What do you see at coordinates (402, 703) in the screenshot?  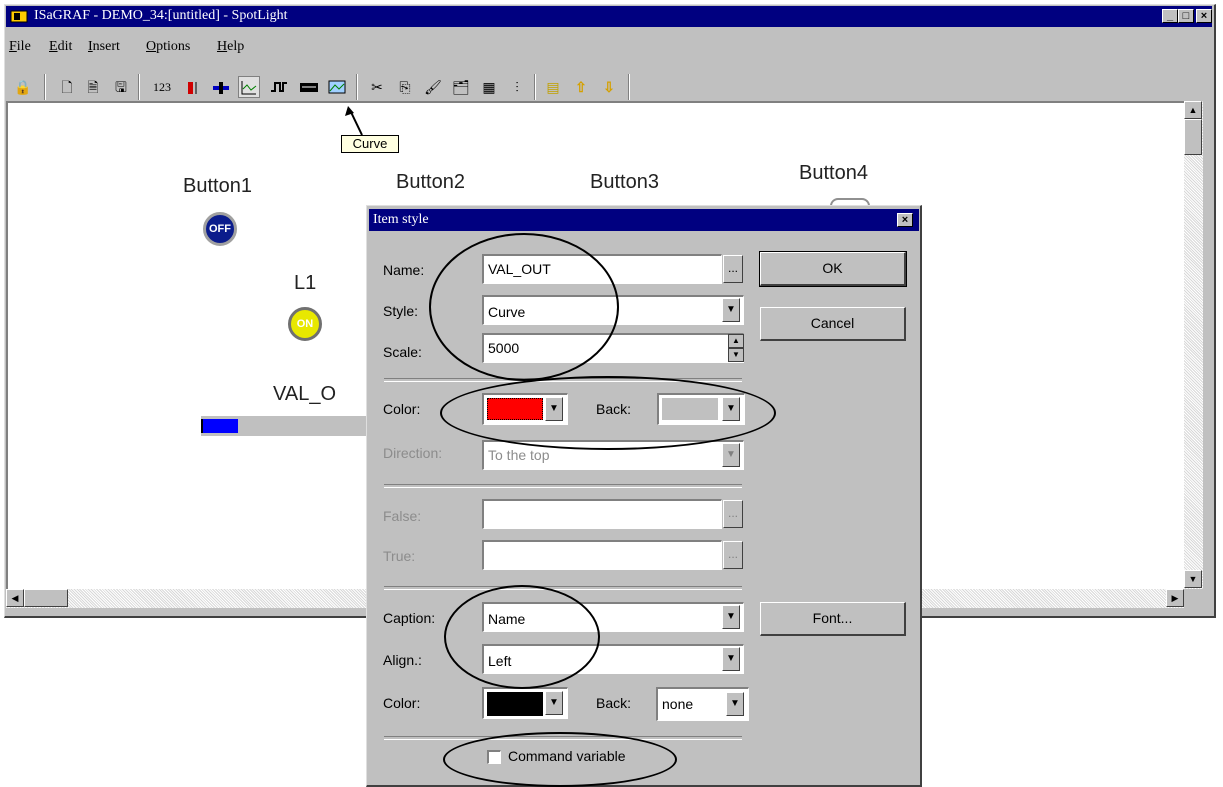 I see `caption-color-label: Color:` at bounding box center [402, 703].